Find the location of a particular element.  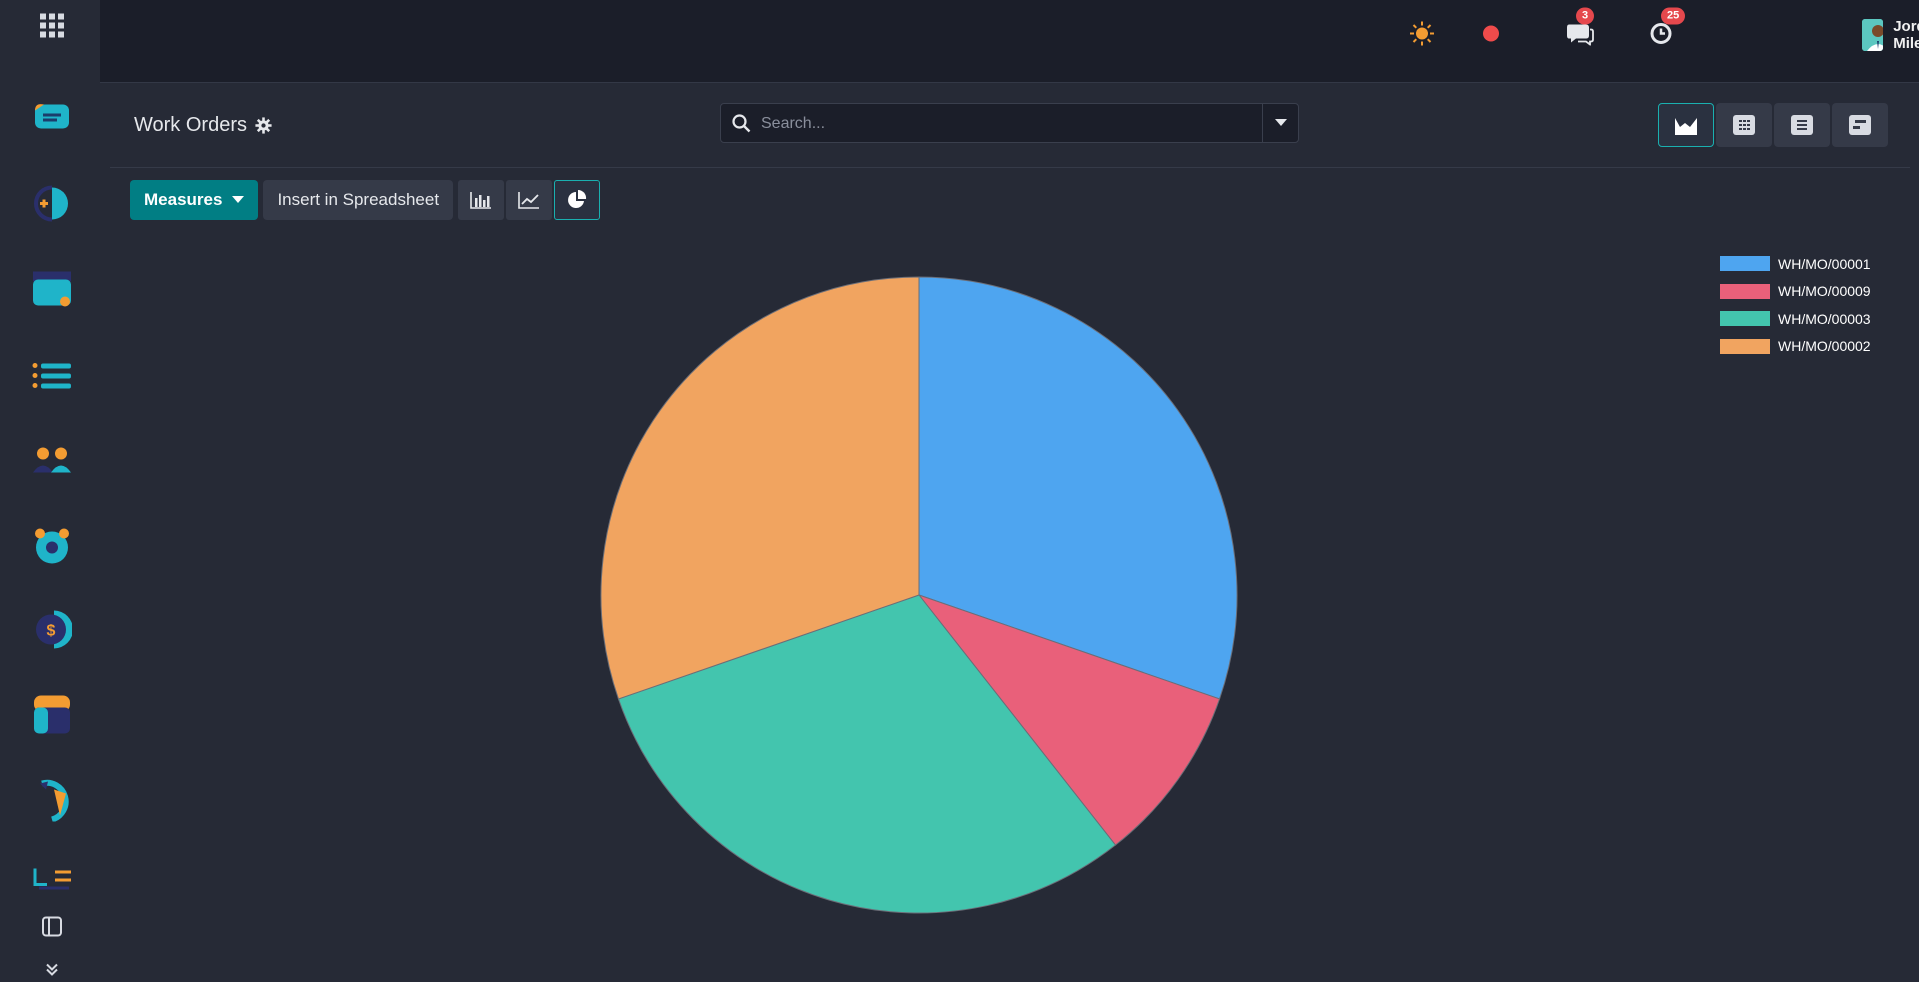

legend-item: WH/MO/00009 is located at coordinates (1795, 292).